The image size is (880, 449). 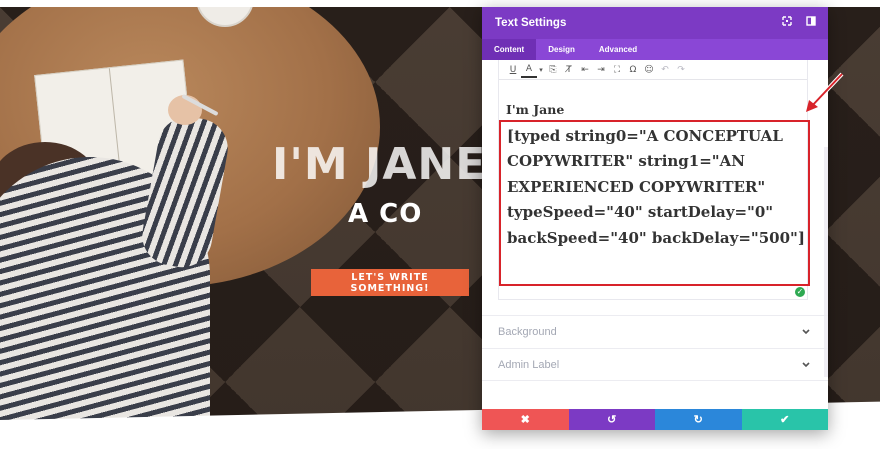 What do you see at coordinates (527, 332) in the screenshot?
I see `section-background-label: Background` at bounding box center [527, 332].